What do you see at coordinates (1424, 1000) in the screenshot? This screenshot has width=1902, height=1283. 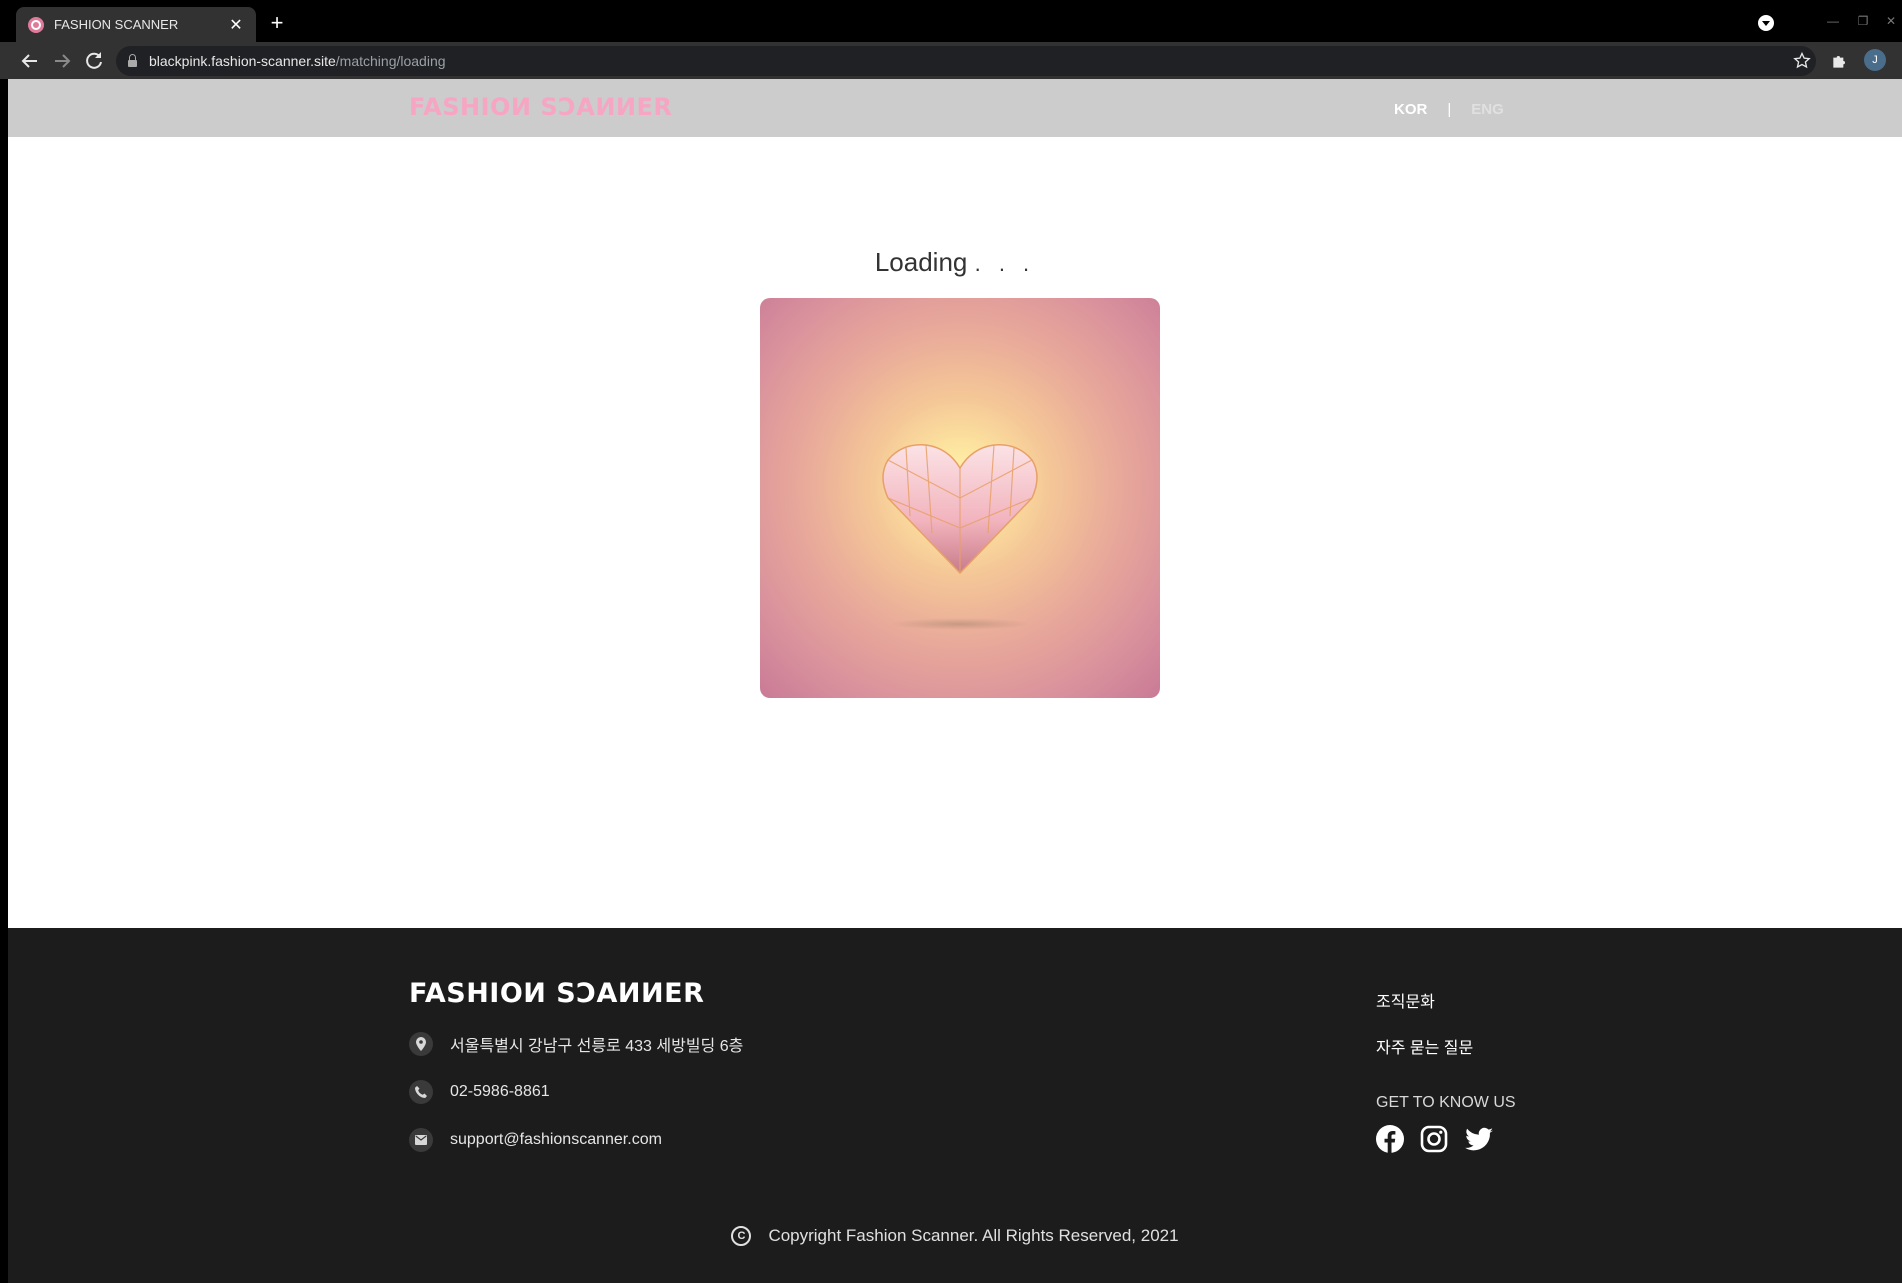 I see `footer-link-culture: 조직문화` at bounding box center [1424, 1000].